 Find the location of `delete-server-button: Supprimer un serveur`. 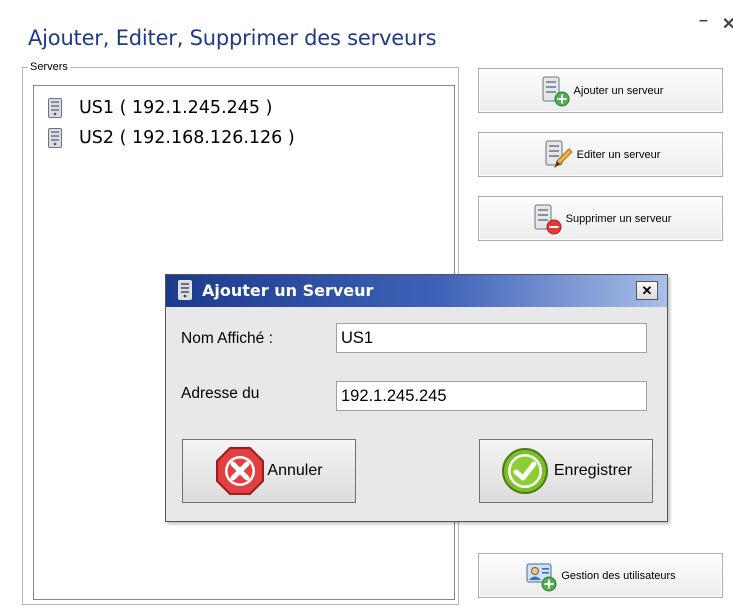

delete-server-button: Supprimer un serveur is located at coordinates (600, 218).